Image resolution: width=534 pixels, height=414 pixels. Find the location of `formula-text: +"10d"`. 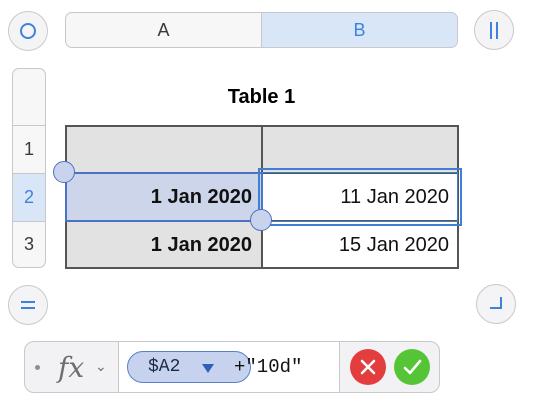

formula-text: +"10d" is located at coordinates (268, 367).